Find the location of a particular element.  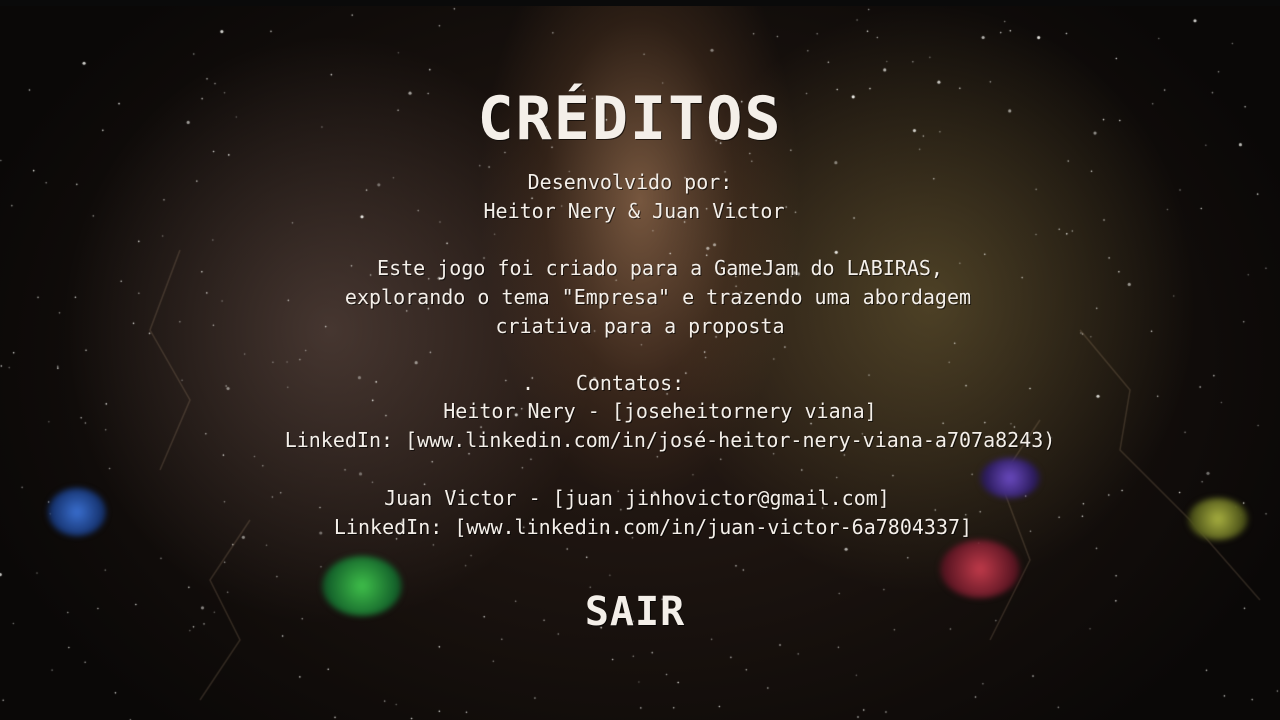

green-gem-decoration is located at coordinates (362, 586).